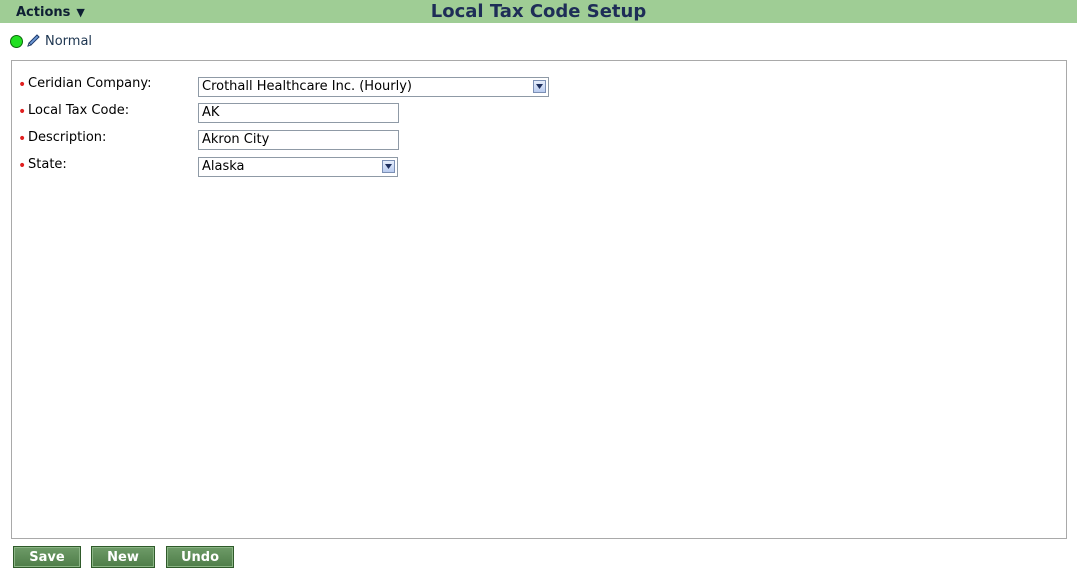 This screenshot has height=585, width=1077. I want to click on state-label: State:, so click(47, 164).